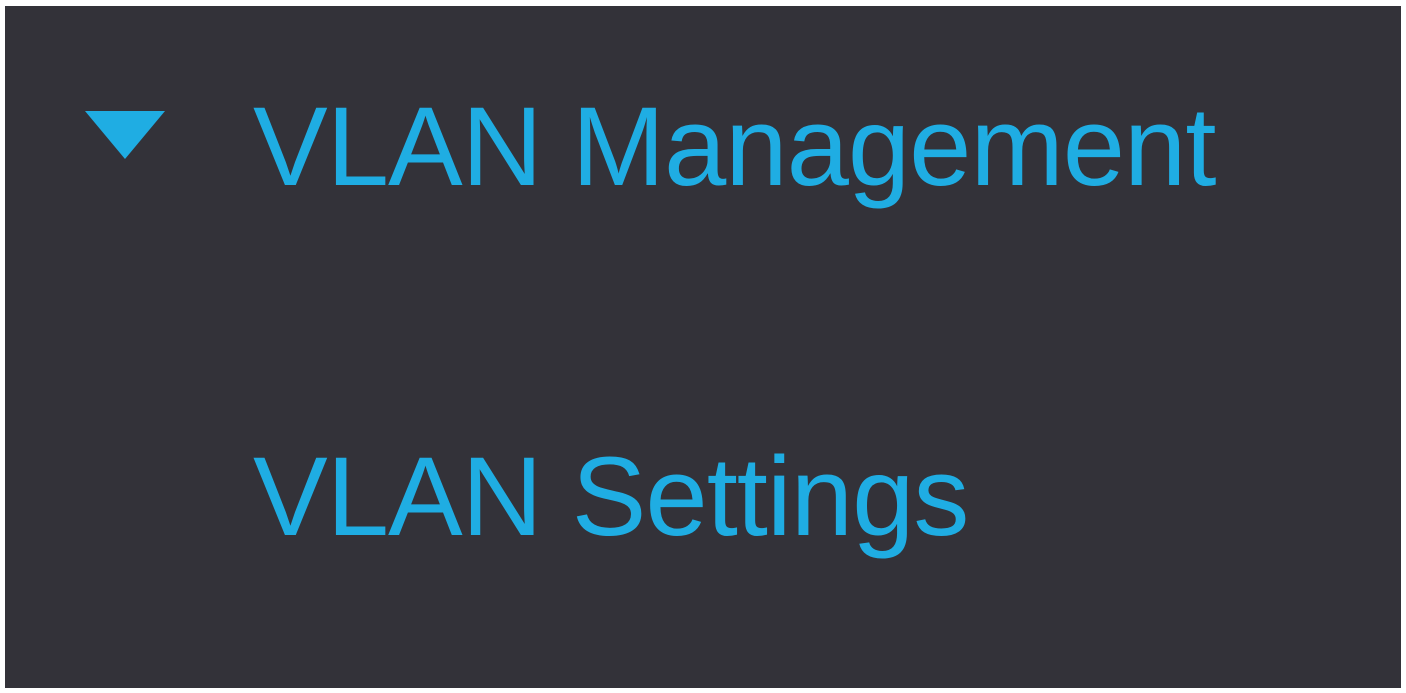  What do you see at coordinates (611, 496) in the screenshot?
I see `sidebar-item-label: VLAN Settings` at bounding box center [611, 496].